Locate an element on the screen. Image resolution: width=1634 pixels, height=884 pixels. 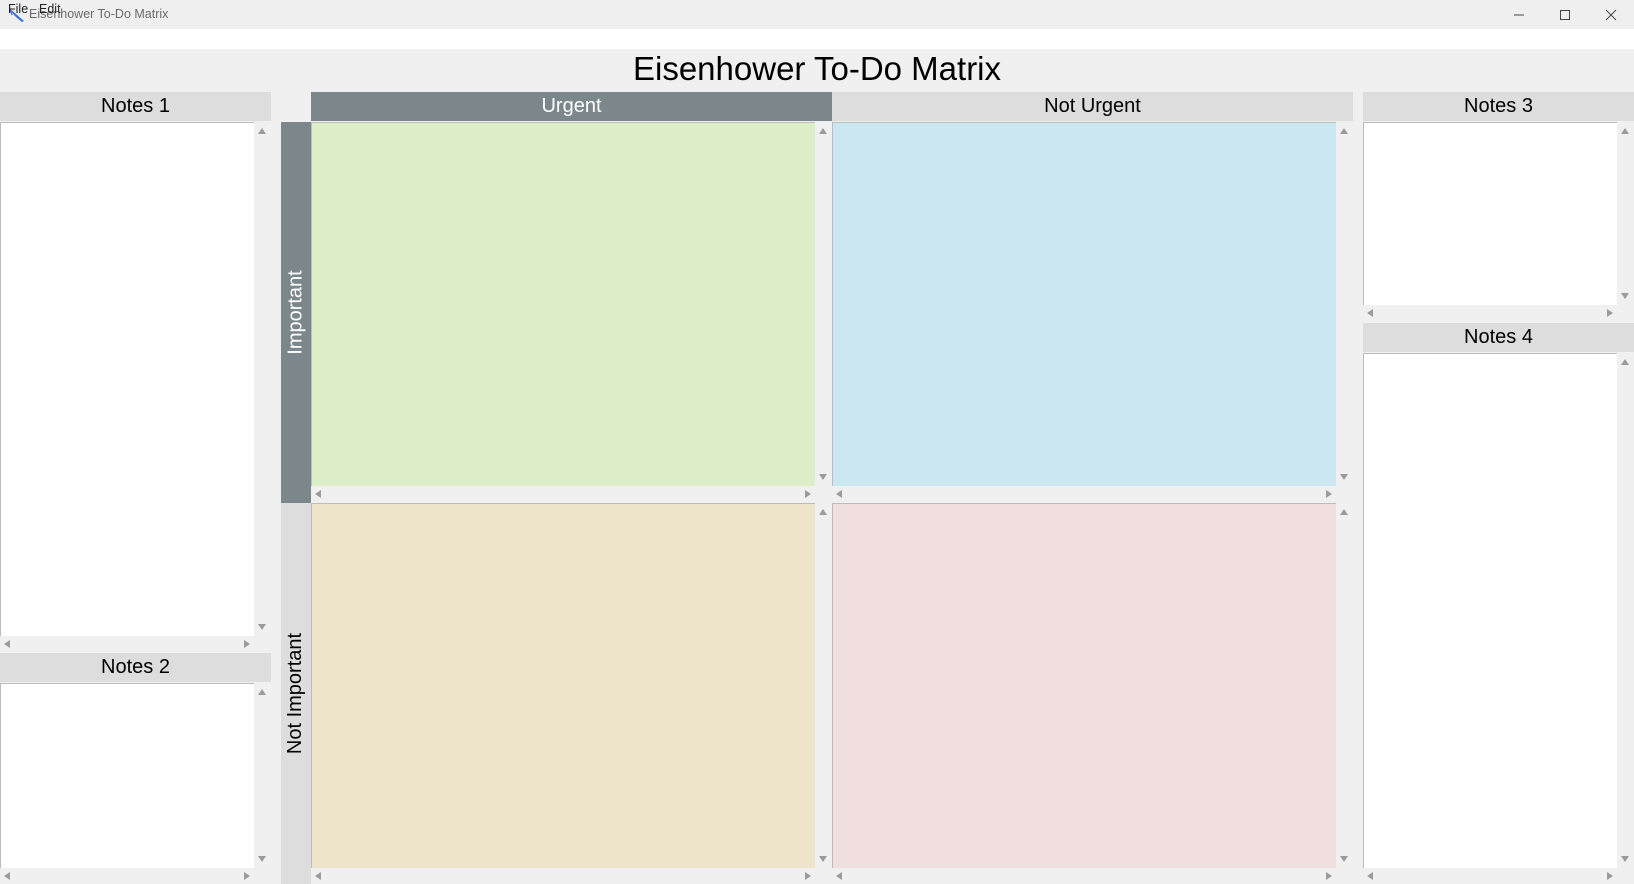
notes-2-textarea is located at coordinates (127, 775).